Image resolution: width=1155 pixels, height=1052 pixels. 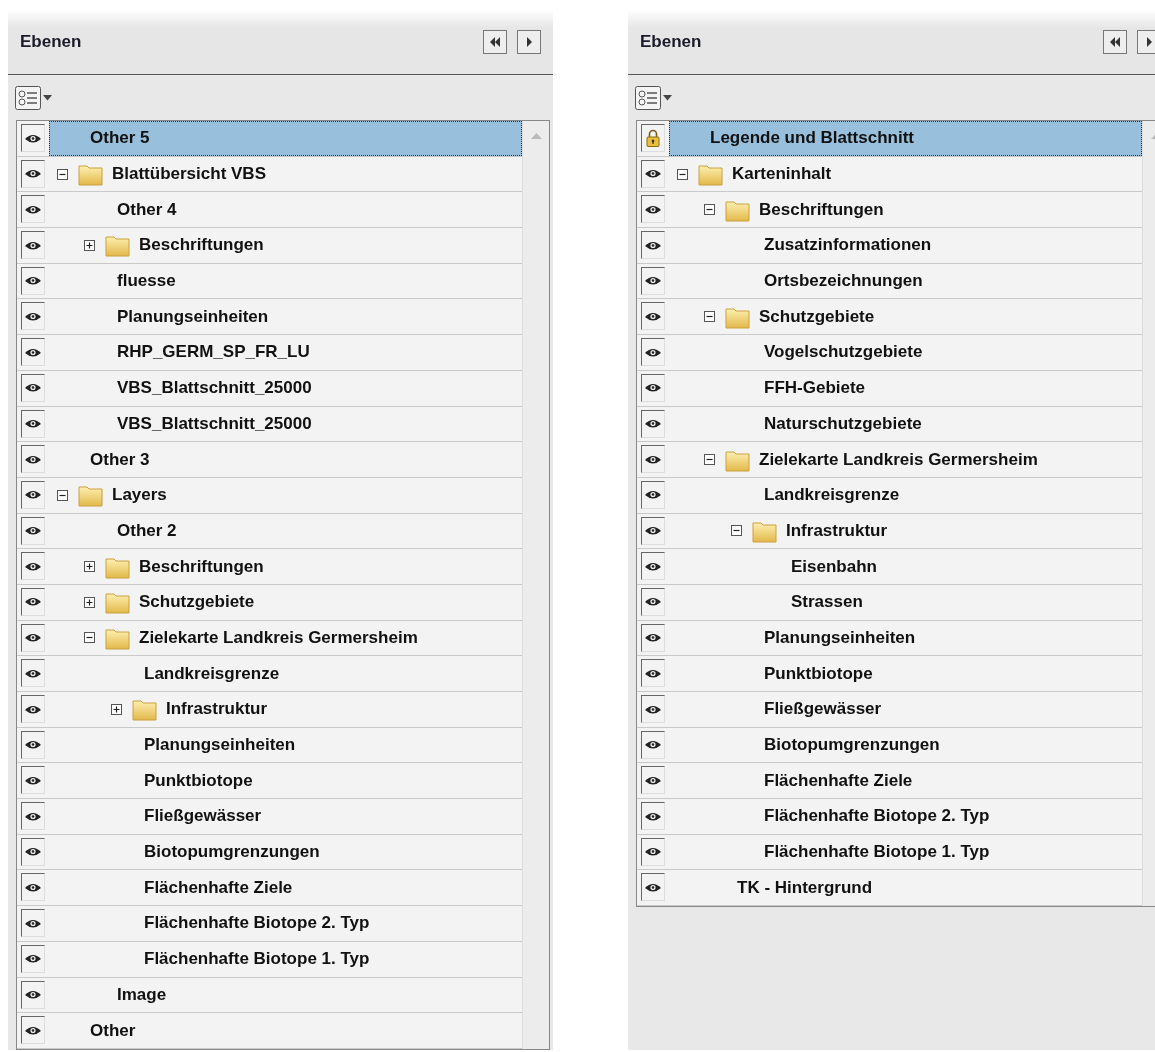 What do you see at coordinates (285, 638) in the screenshot?
I see `layer-item: Zielekarte Landkreis Germersheim` at bounding box center [285, 638].